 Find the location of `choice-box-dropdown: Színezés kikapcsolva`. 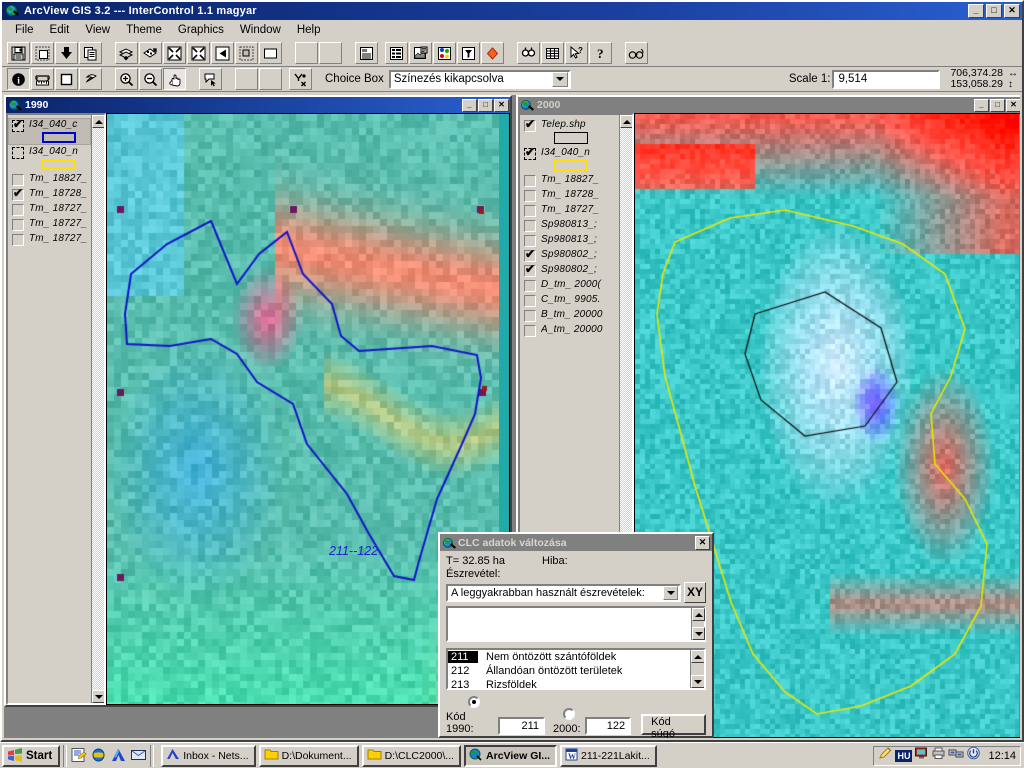

choice-box-dropdown: Színezés kikapcsolva is located at coordinates (479, 79).